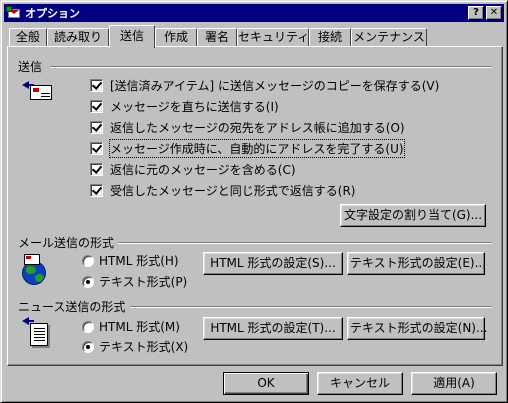 The width and height of the screenshot is (508, 403). I want to click on news-text-label: テキスト形式(X), so click(144, 347).